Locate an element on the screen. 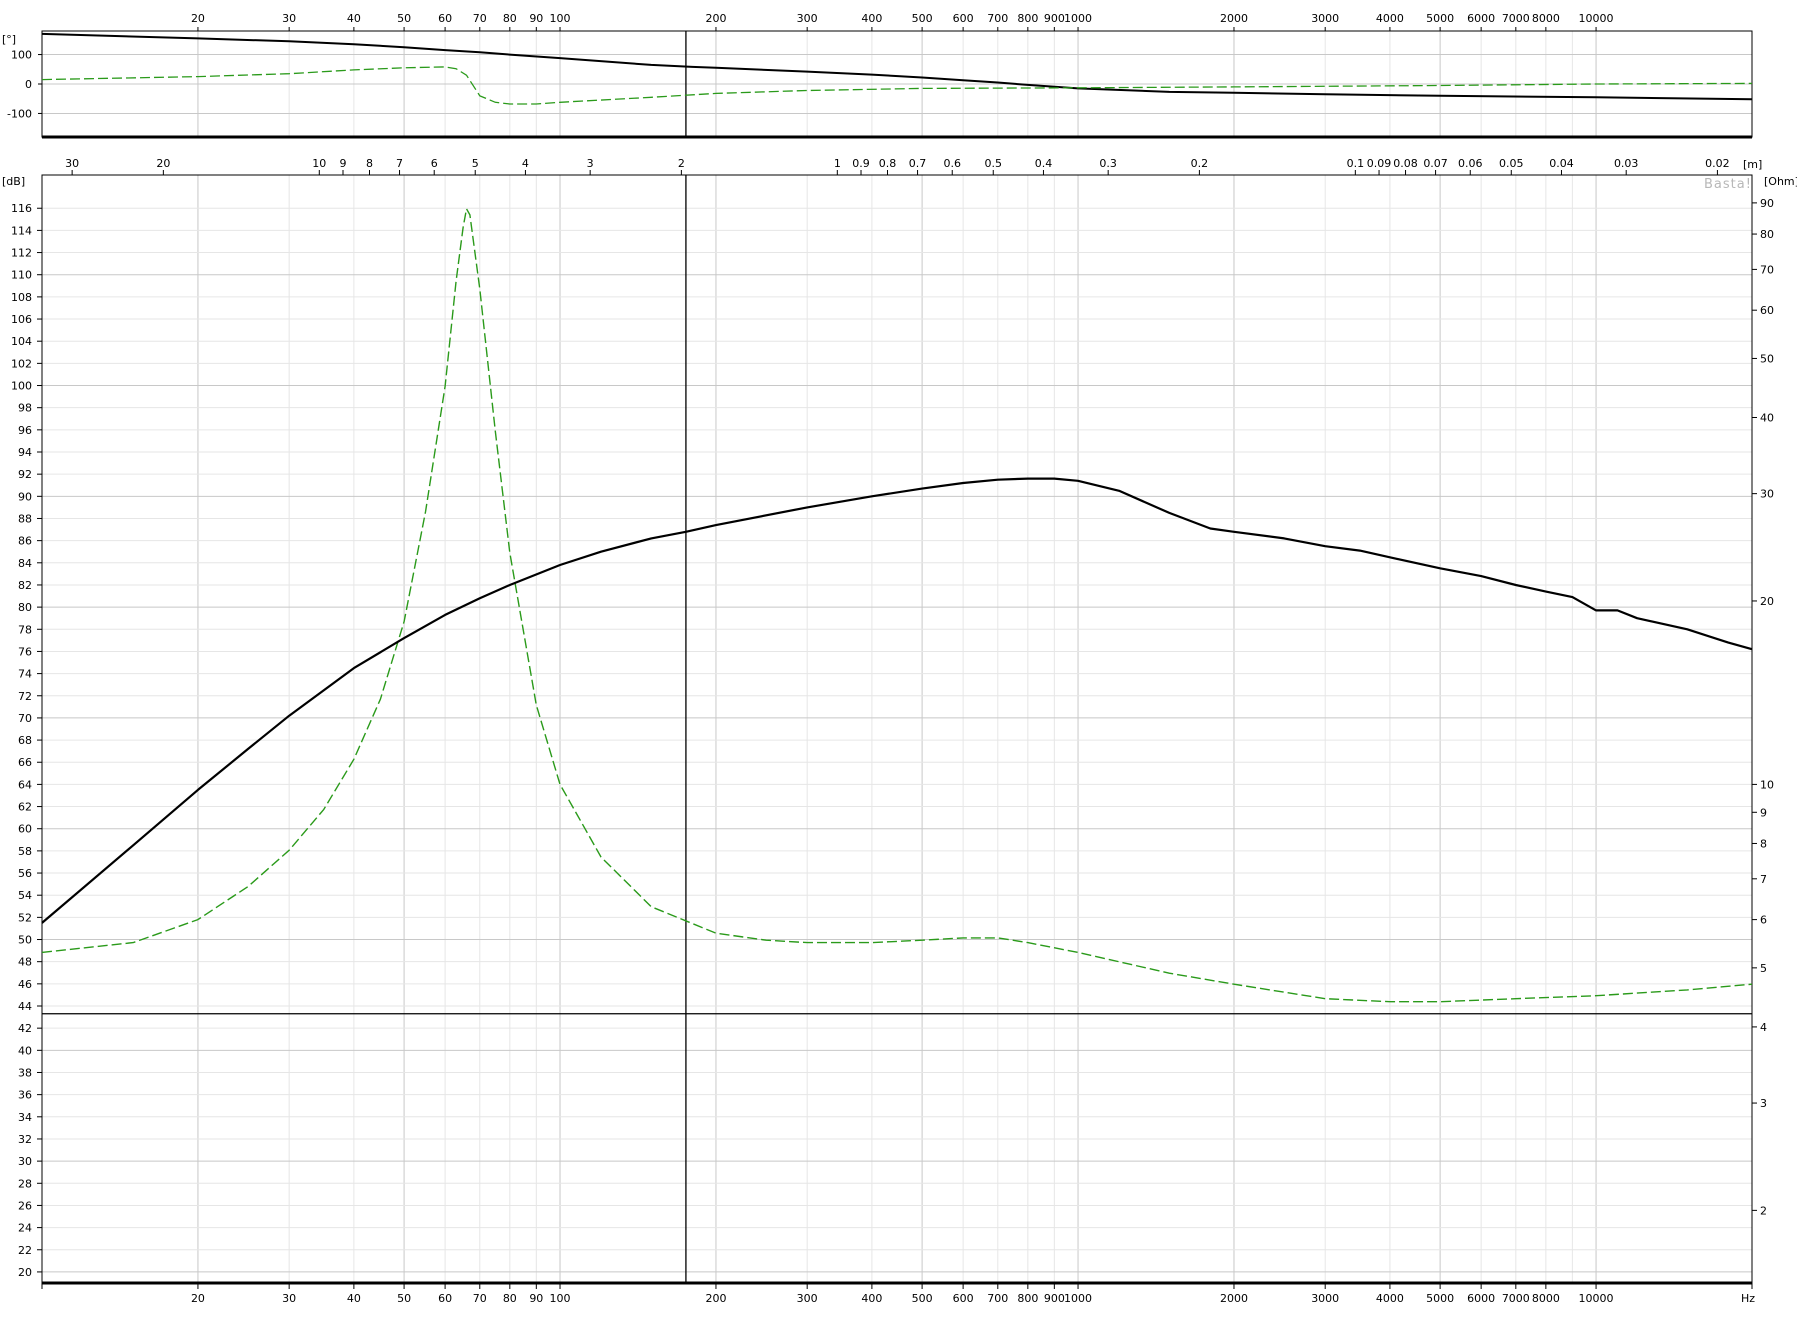  freq-tick-label-top: 500 is located at coordinates (922, 18).